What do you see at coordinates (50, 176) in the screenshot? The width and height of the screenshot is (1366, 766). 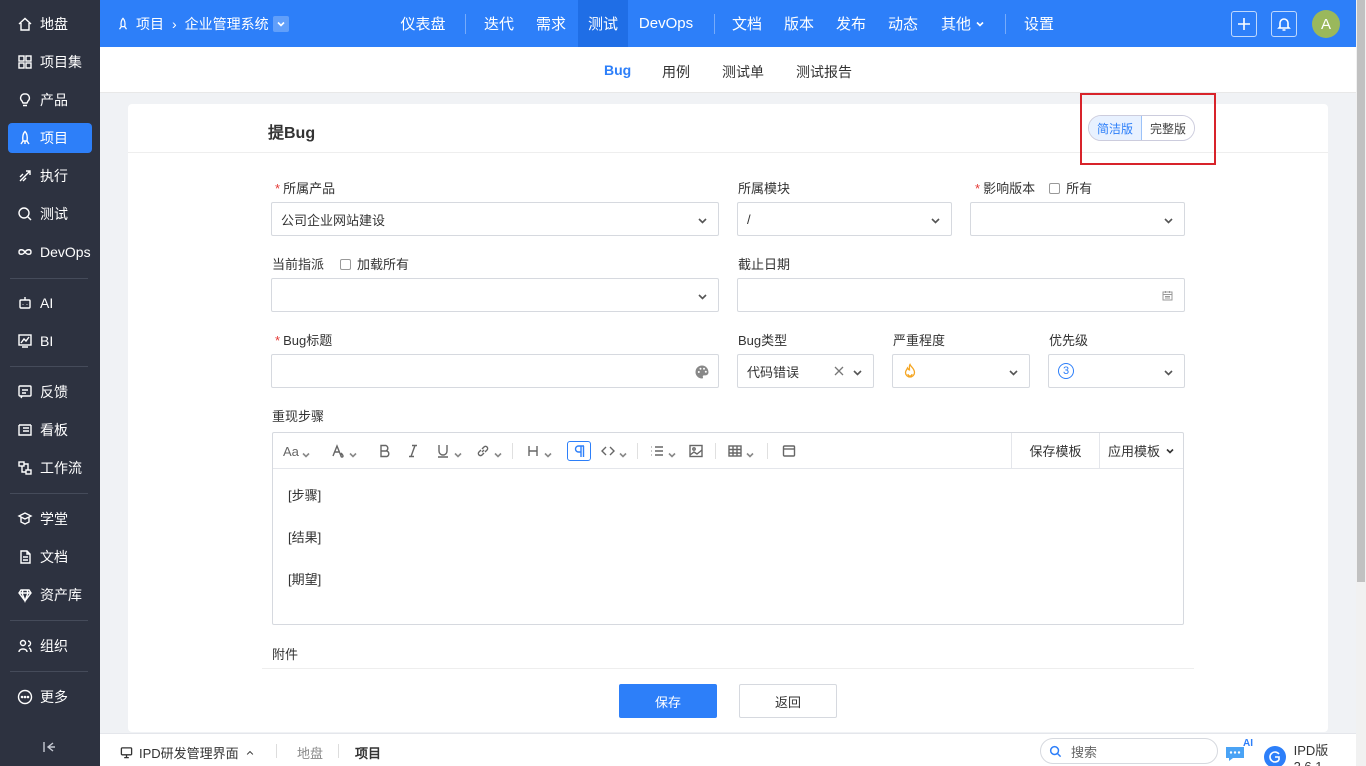 I see `sidebar-item-execution: 执行` at bounding box center [50, 176].